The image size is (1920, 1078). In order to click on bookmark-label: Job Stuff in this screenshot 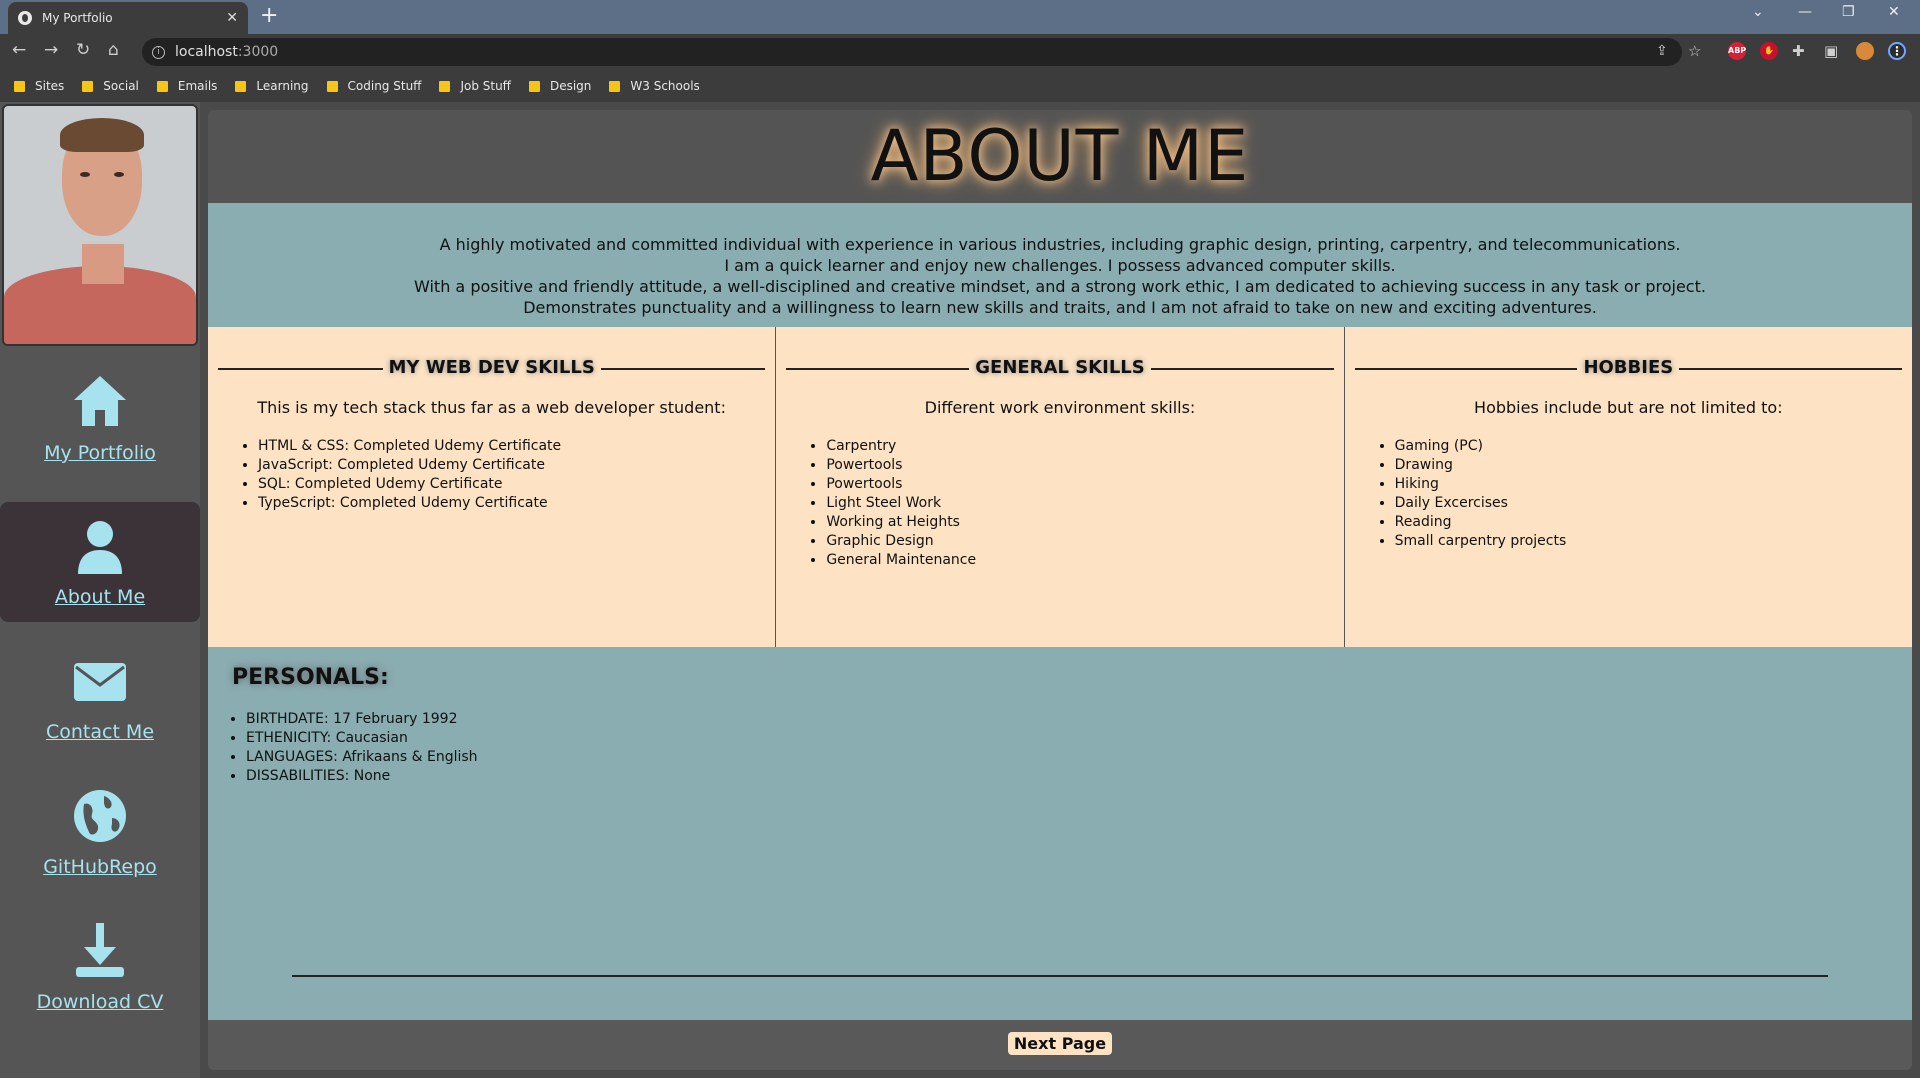, I will do `click(485, 86)`.